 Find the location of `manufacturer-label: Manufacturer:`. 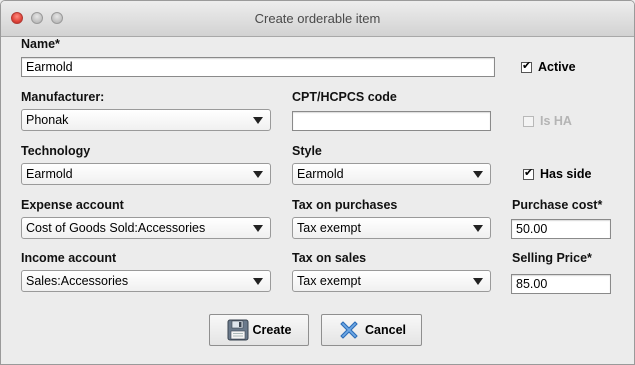

manufacturer-label: Manufacturer: is located at coordinates (63, 97).